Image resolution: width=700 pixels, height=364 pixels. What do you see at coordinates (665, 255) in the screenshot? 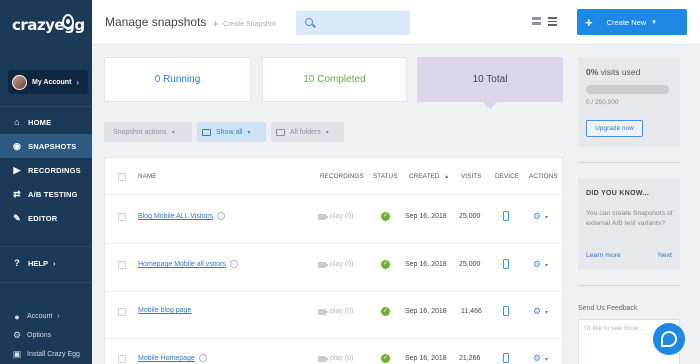
I see `next-tip-link: Next` at bounding box center [665, 255].